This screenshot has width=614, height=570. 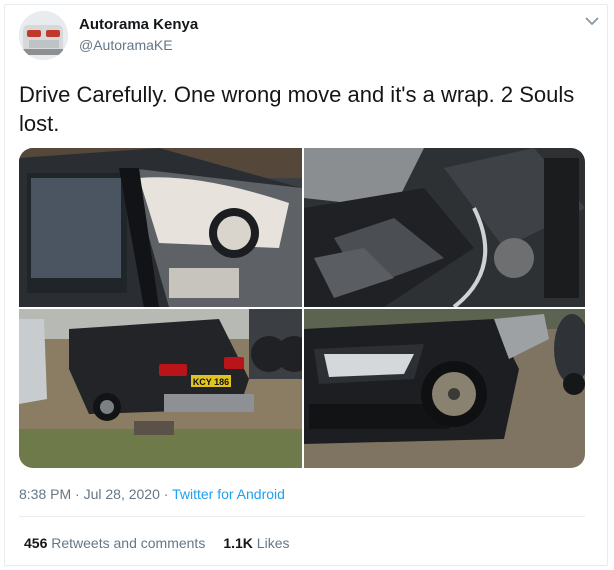 I want to click on photo-interior, so click(x=160, y=227).